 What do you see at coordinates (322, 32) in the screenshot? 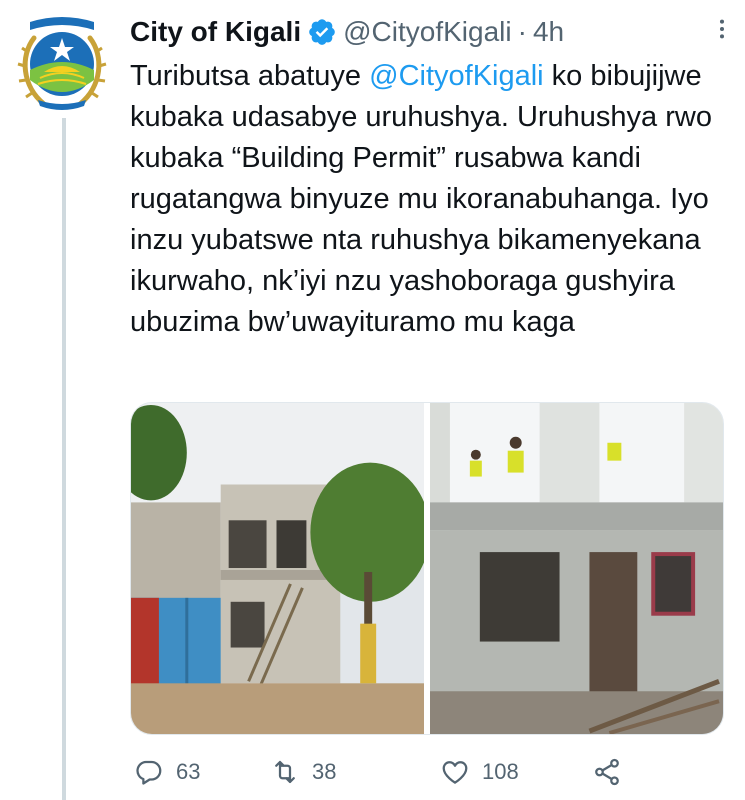
I see `verified-badge-icon` at bounding box center [322, 32].